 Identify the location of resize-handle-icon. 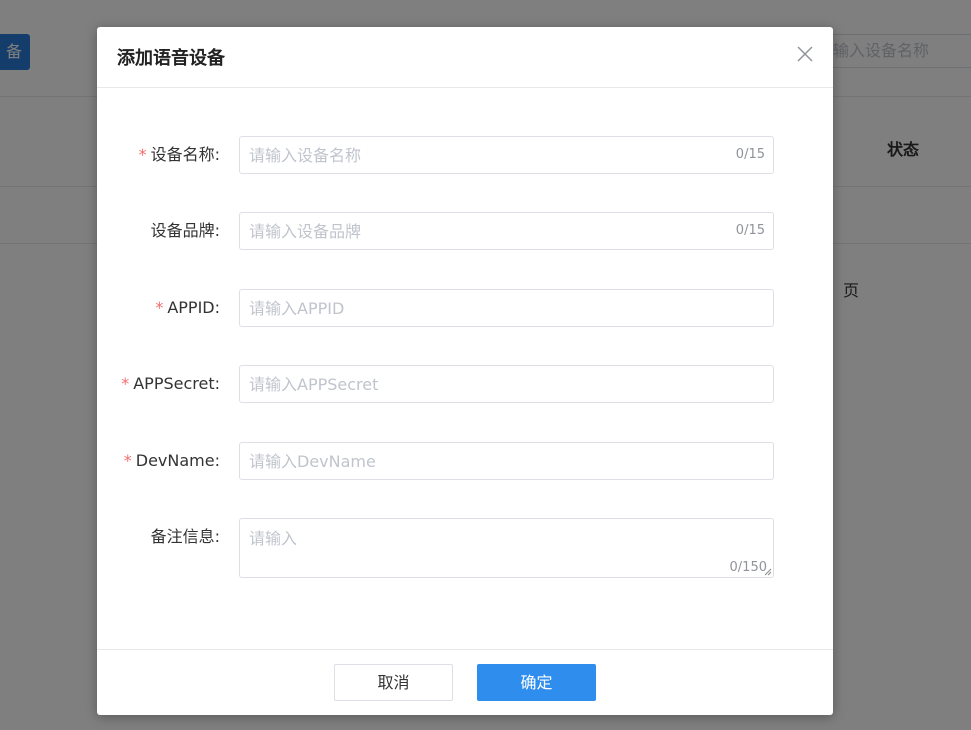
(768, 572).